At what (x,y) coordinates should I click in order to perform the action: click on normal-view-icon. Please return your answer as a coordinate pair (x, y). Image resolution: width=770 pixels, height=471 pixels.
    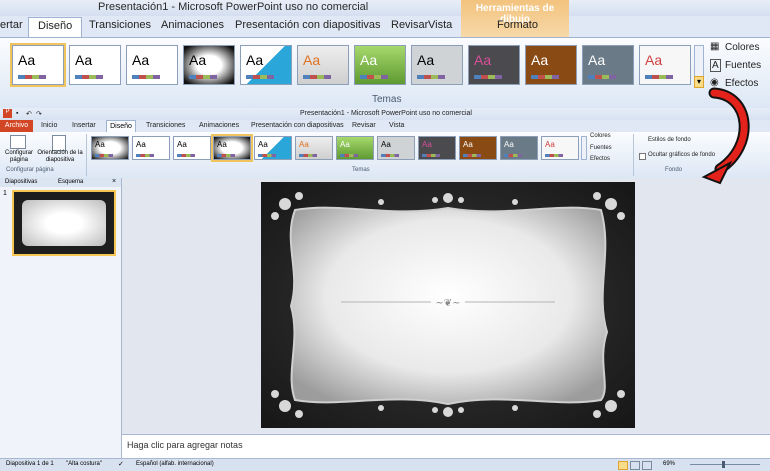
    Looking at the image, I should click on (623, 465).